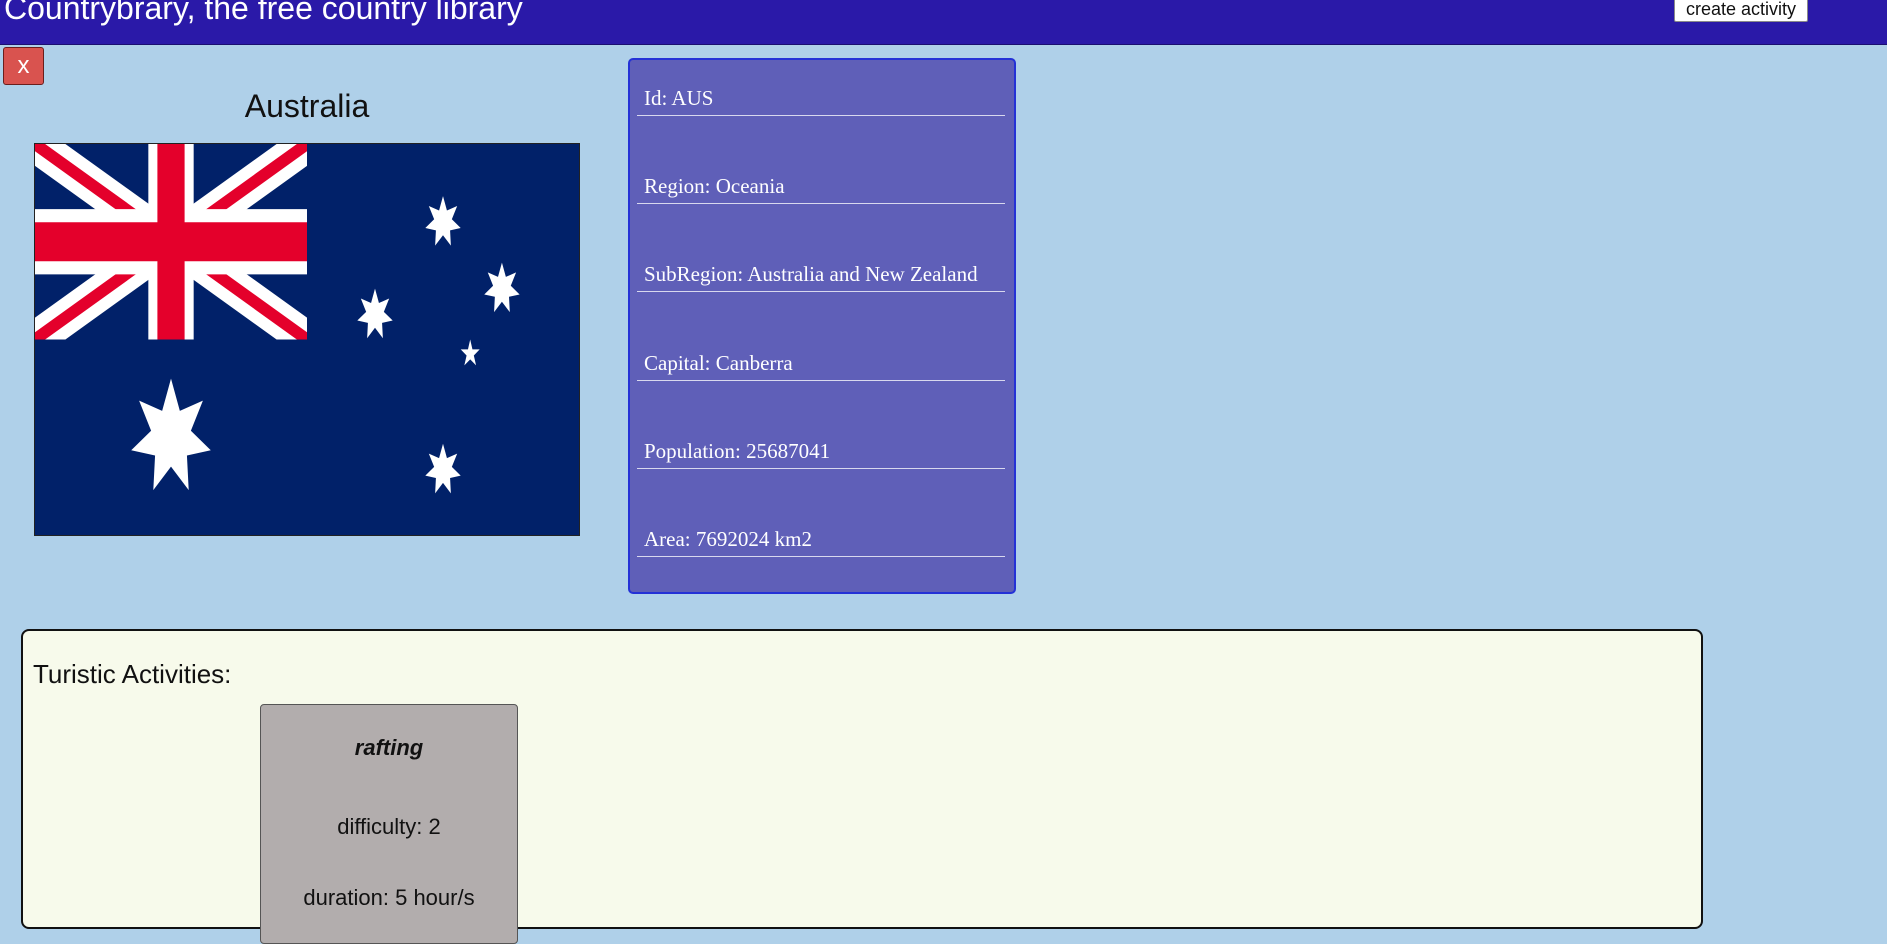 This screenshot has height=944, width=1887. What do you see at coordinates (263, 13) in the screenshot?
I see `app-title: Countrybrary, the free country library` at bounding box center [263, 13].